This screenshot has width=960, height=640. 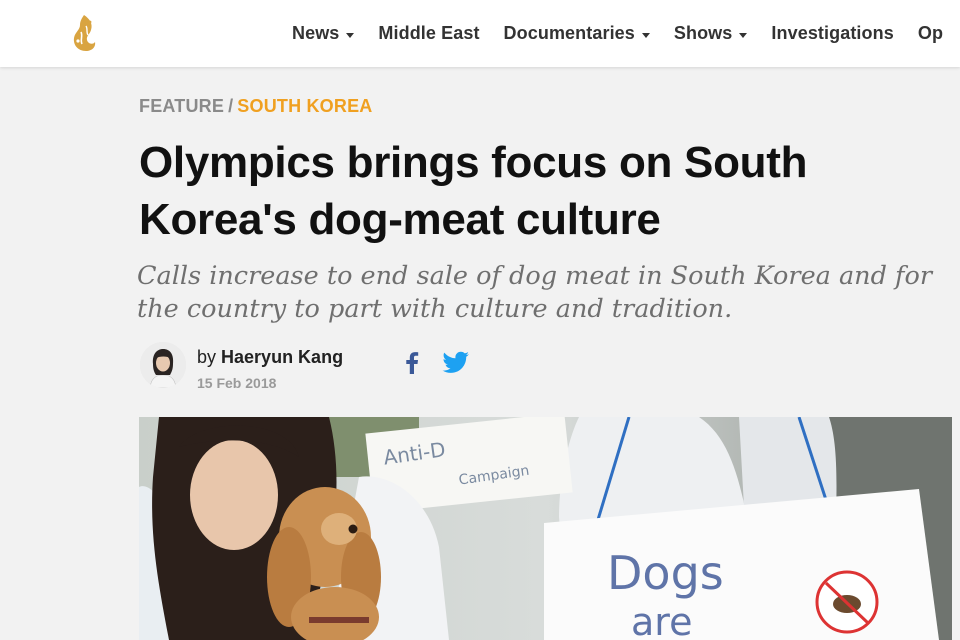 I want to click on byline-prefix: by, so click(x=207, y=357).